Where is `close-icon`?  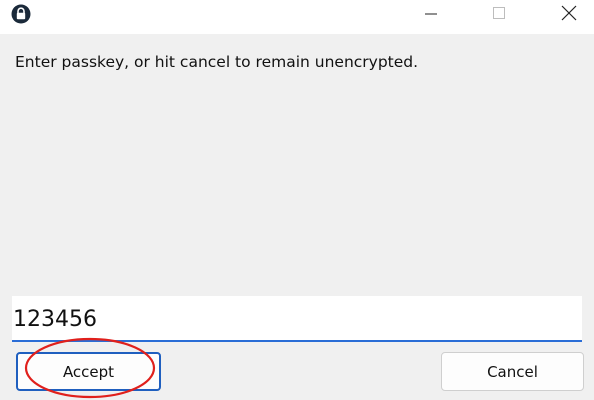 close-icon is located at coordinates (569, 15).